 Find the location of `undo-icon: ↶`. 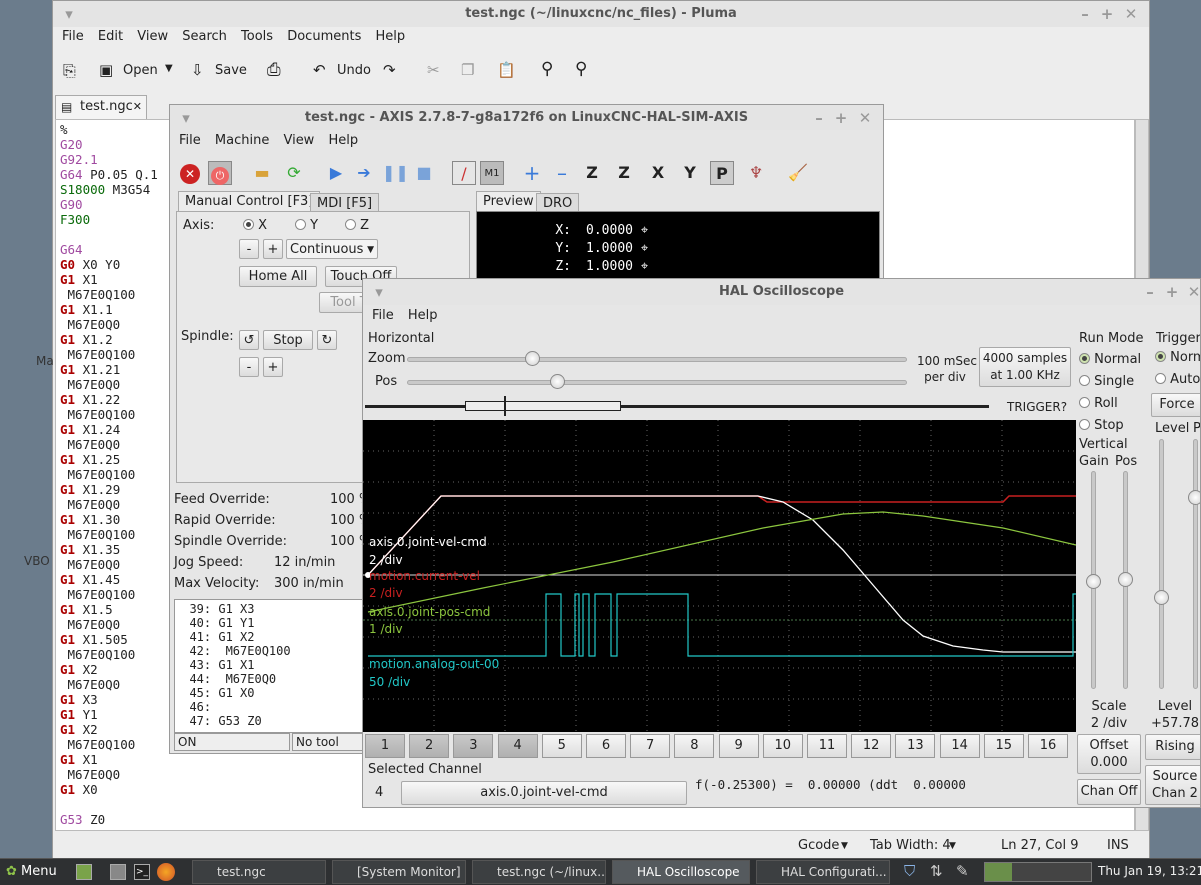

undo-icon: ↶ is located at coordinates (319, 70).